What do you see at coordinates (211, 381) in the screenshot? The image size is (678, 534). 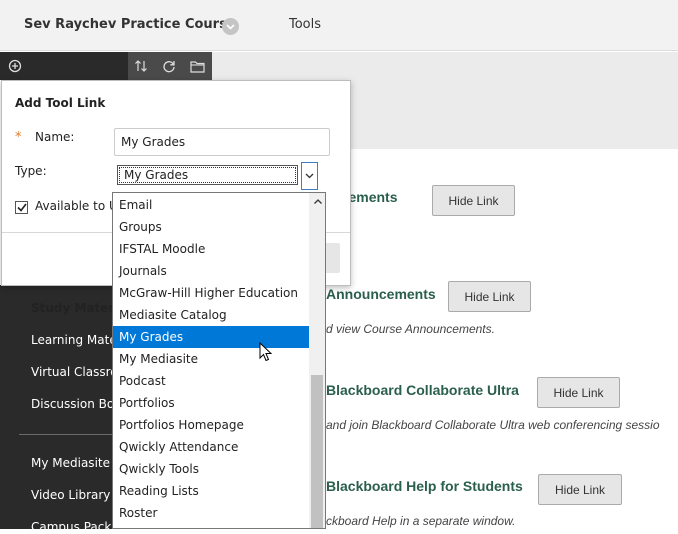 I see `type-option: Podcast` at bounding box center [211, 381].